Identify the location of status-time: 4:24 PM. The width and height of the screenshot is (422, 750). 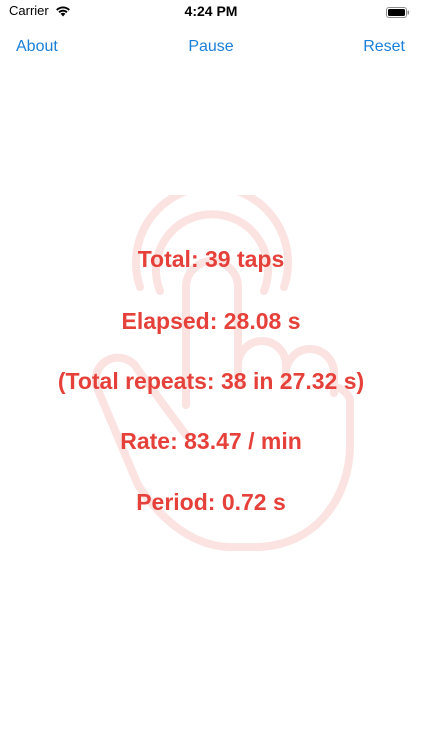
(211, 11).